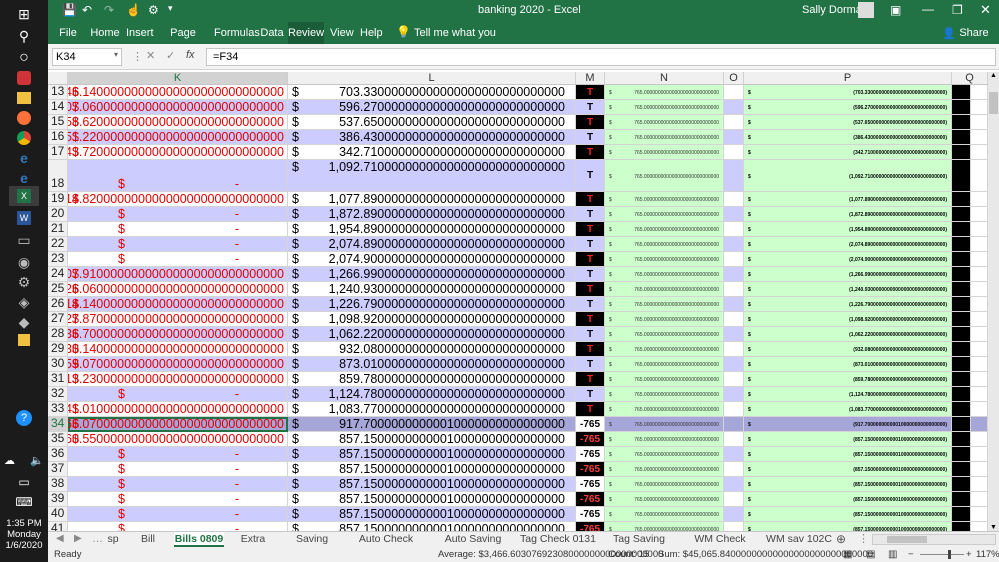 The width and height of the screenshot is (999, 562). I want to click on column-header-p: P, so click(848, 78).